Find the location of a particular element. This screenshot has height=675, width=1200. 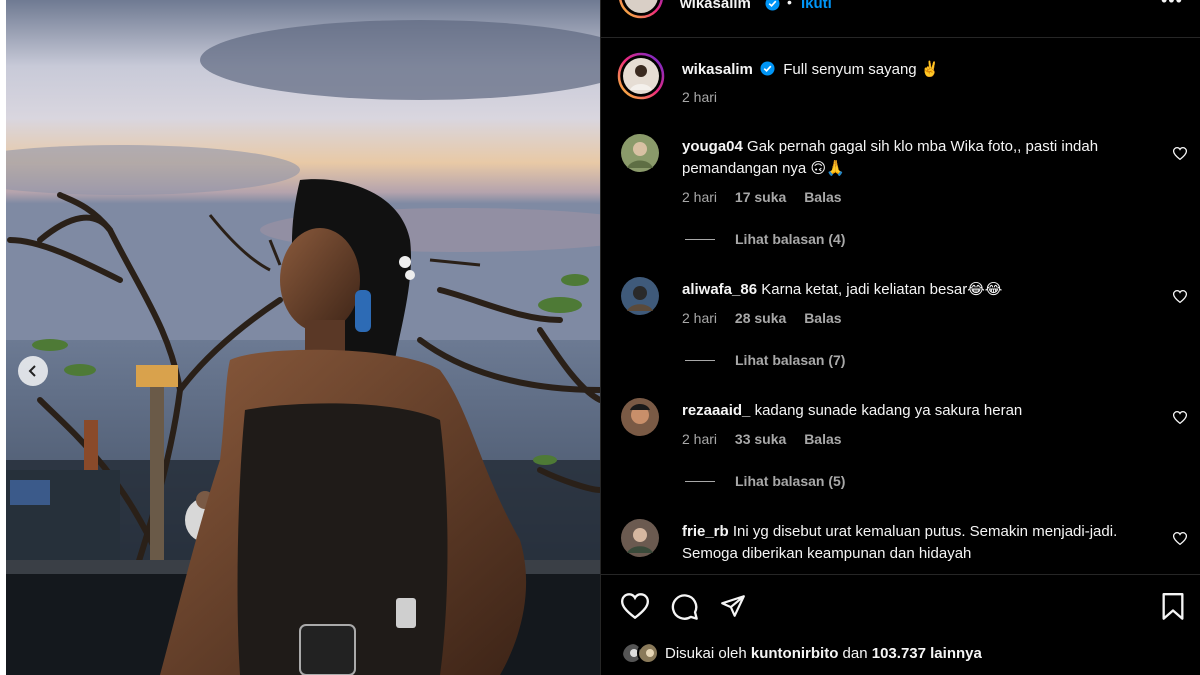

comment-like-count: 28 suka is located at coordinates (760, 318).